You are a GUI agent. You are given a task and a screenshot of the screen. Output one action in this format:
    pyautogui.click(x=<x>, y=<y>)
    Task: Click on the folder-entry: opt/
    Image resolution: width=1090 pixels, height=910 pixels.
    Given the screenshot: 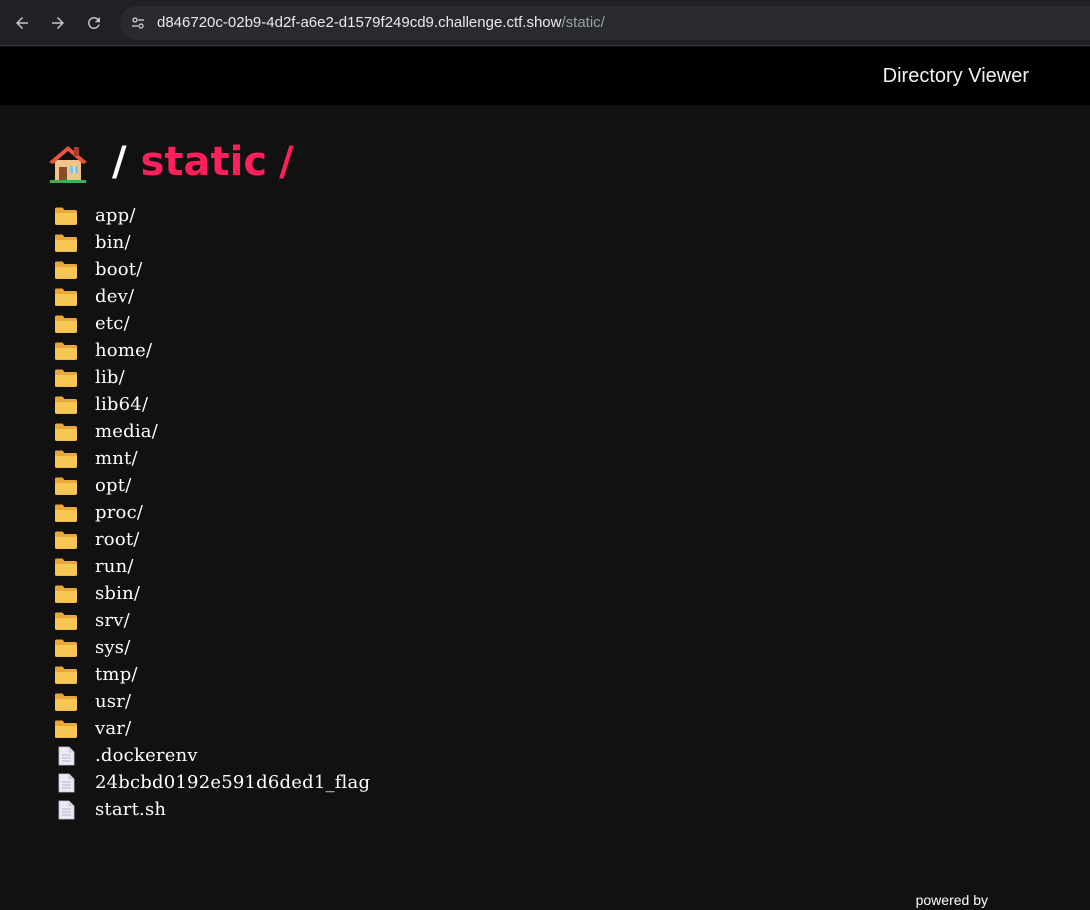 What is the action you would take?
    pyautogui.click(x=212, y=485)
    